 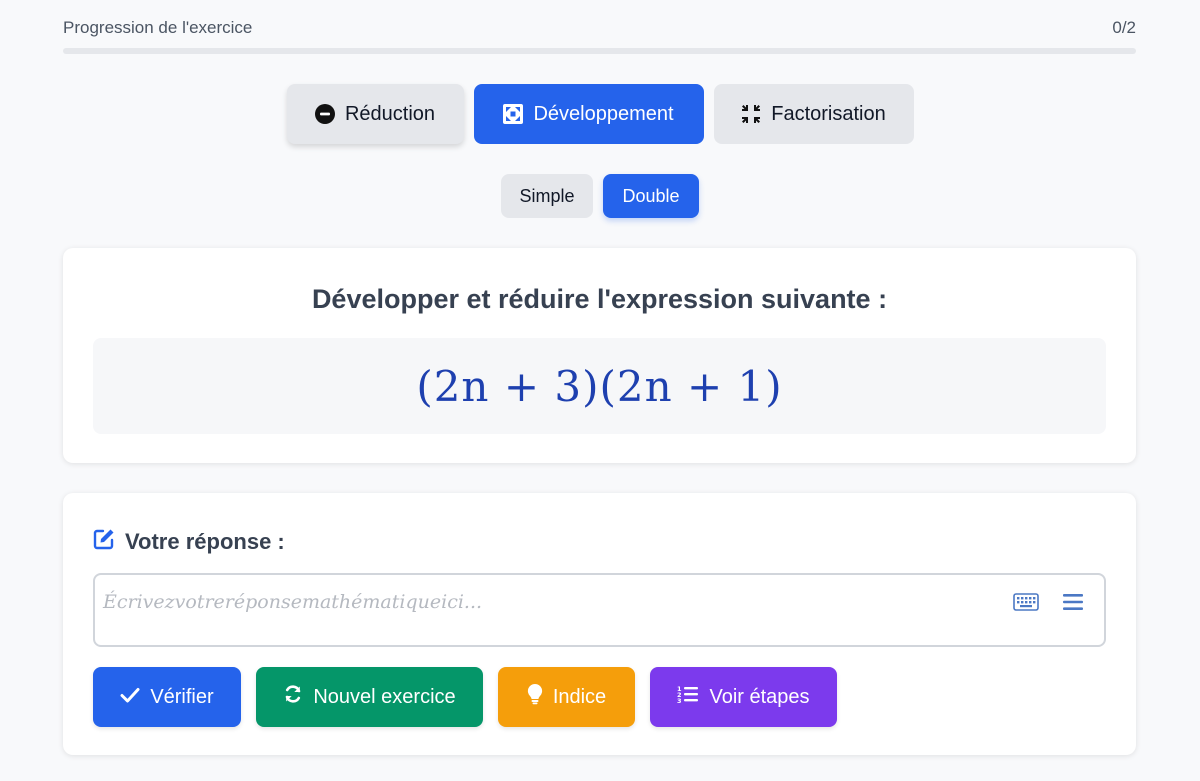 What do you see at coordinates (1073, 602) in the screenshot?
I see `menu-icon` at bounding box center [1073, 602].